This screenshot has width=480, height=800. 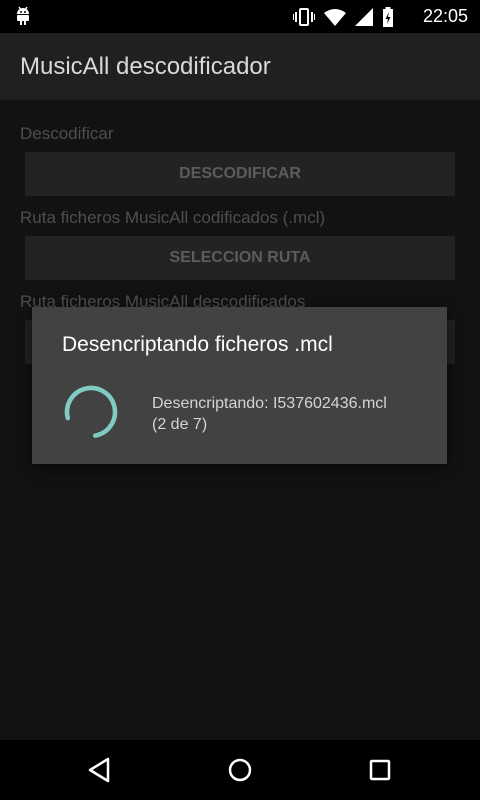 What do you see at coordinates (197, 344) in the screenshot?
I see `dialog-title: Desencriptando ficheros .mcl` at bounding box center [197, 344].